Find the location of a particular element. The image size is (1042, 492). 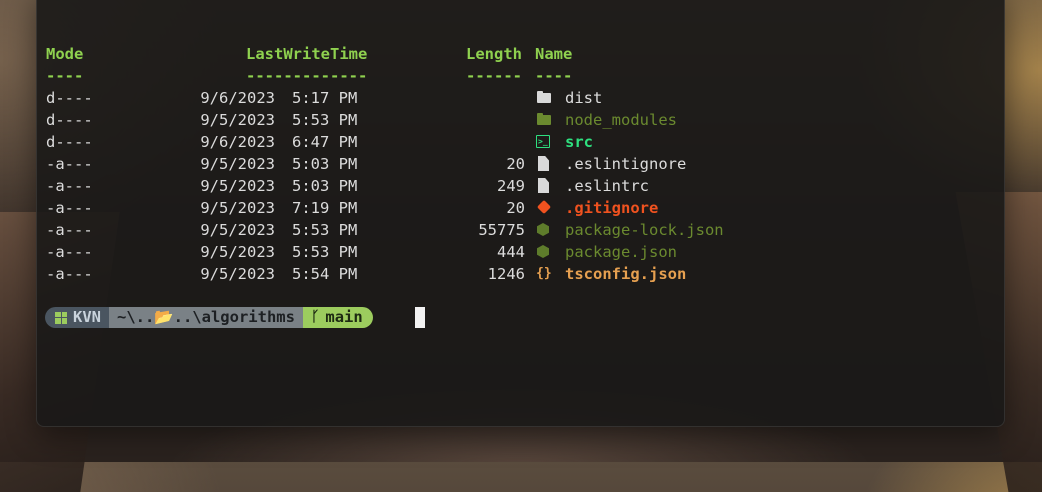

row-name: .gitignore is located at coordinates (612, 208).